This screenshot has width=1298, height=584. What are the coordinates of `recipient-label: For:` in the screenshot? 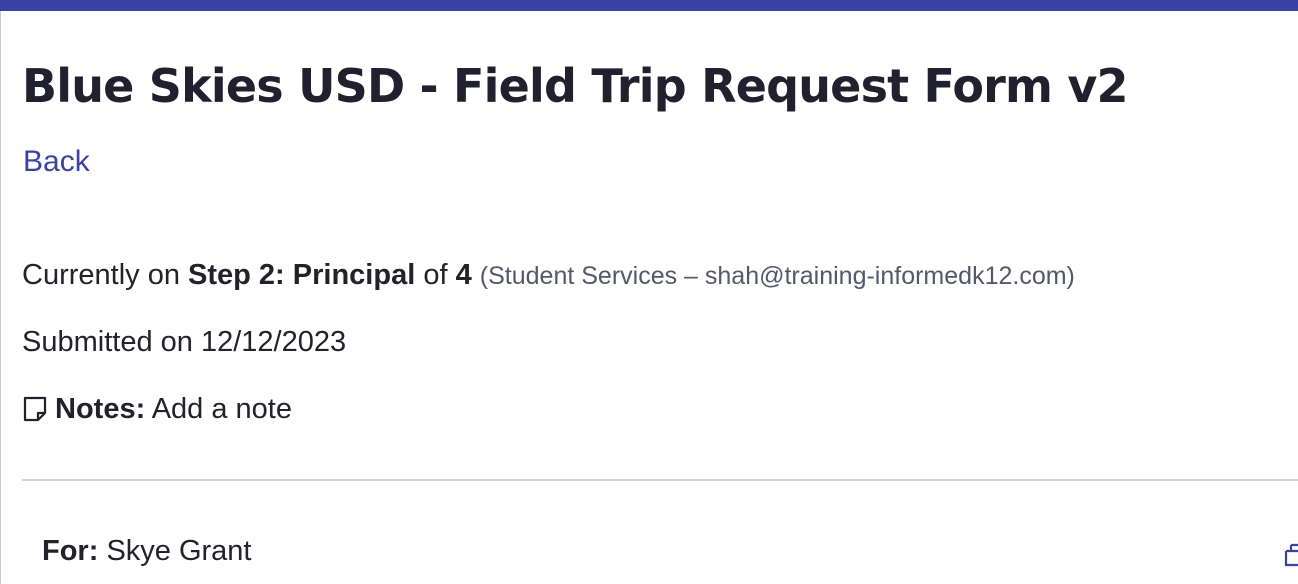 It's located at (70, 551).